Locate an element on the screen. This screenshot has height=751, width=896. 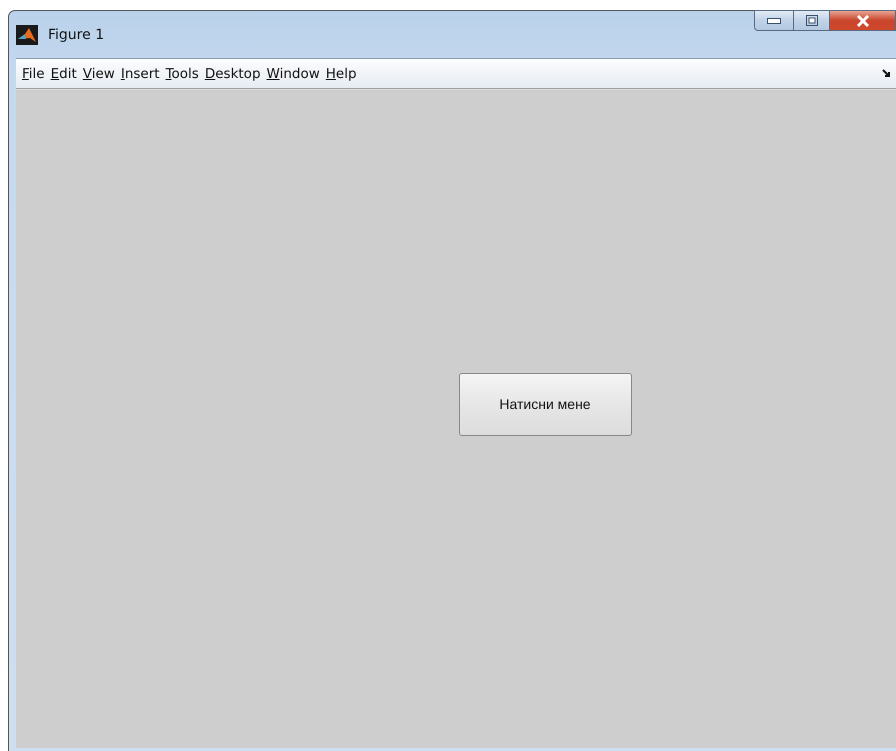
close-icon is located at coordinates (863, 20).